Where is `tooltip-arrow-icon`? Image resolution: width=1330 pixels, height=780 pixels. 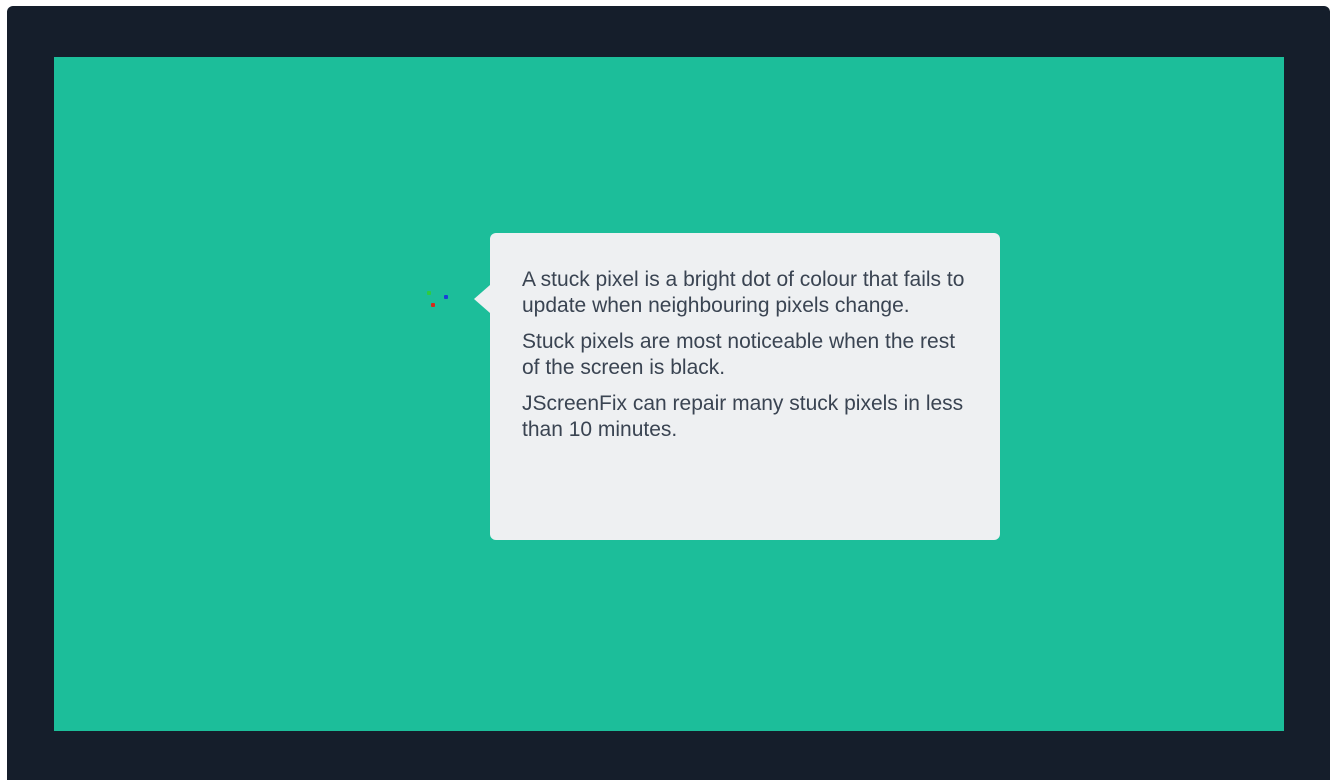 tooltip-arrow-icon is located at coordinates (482, 299).